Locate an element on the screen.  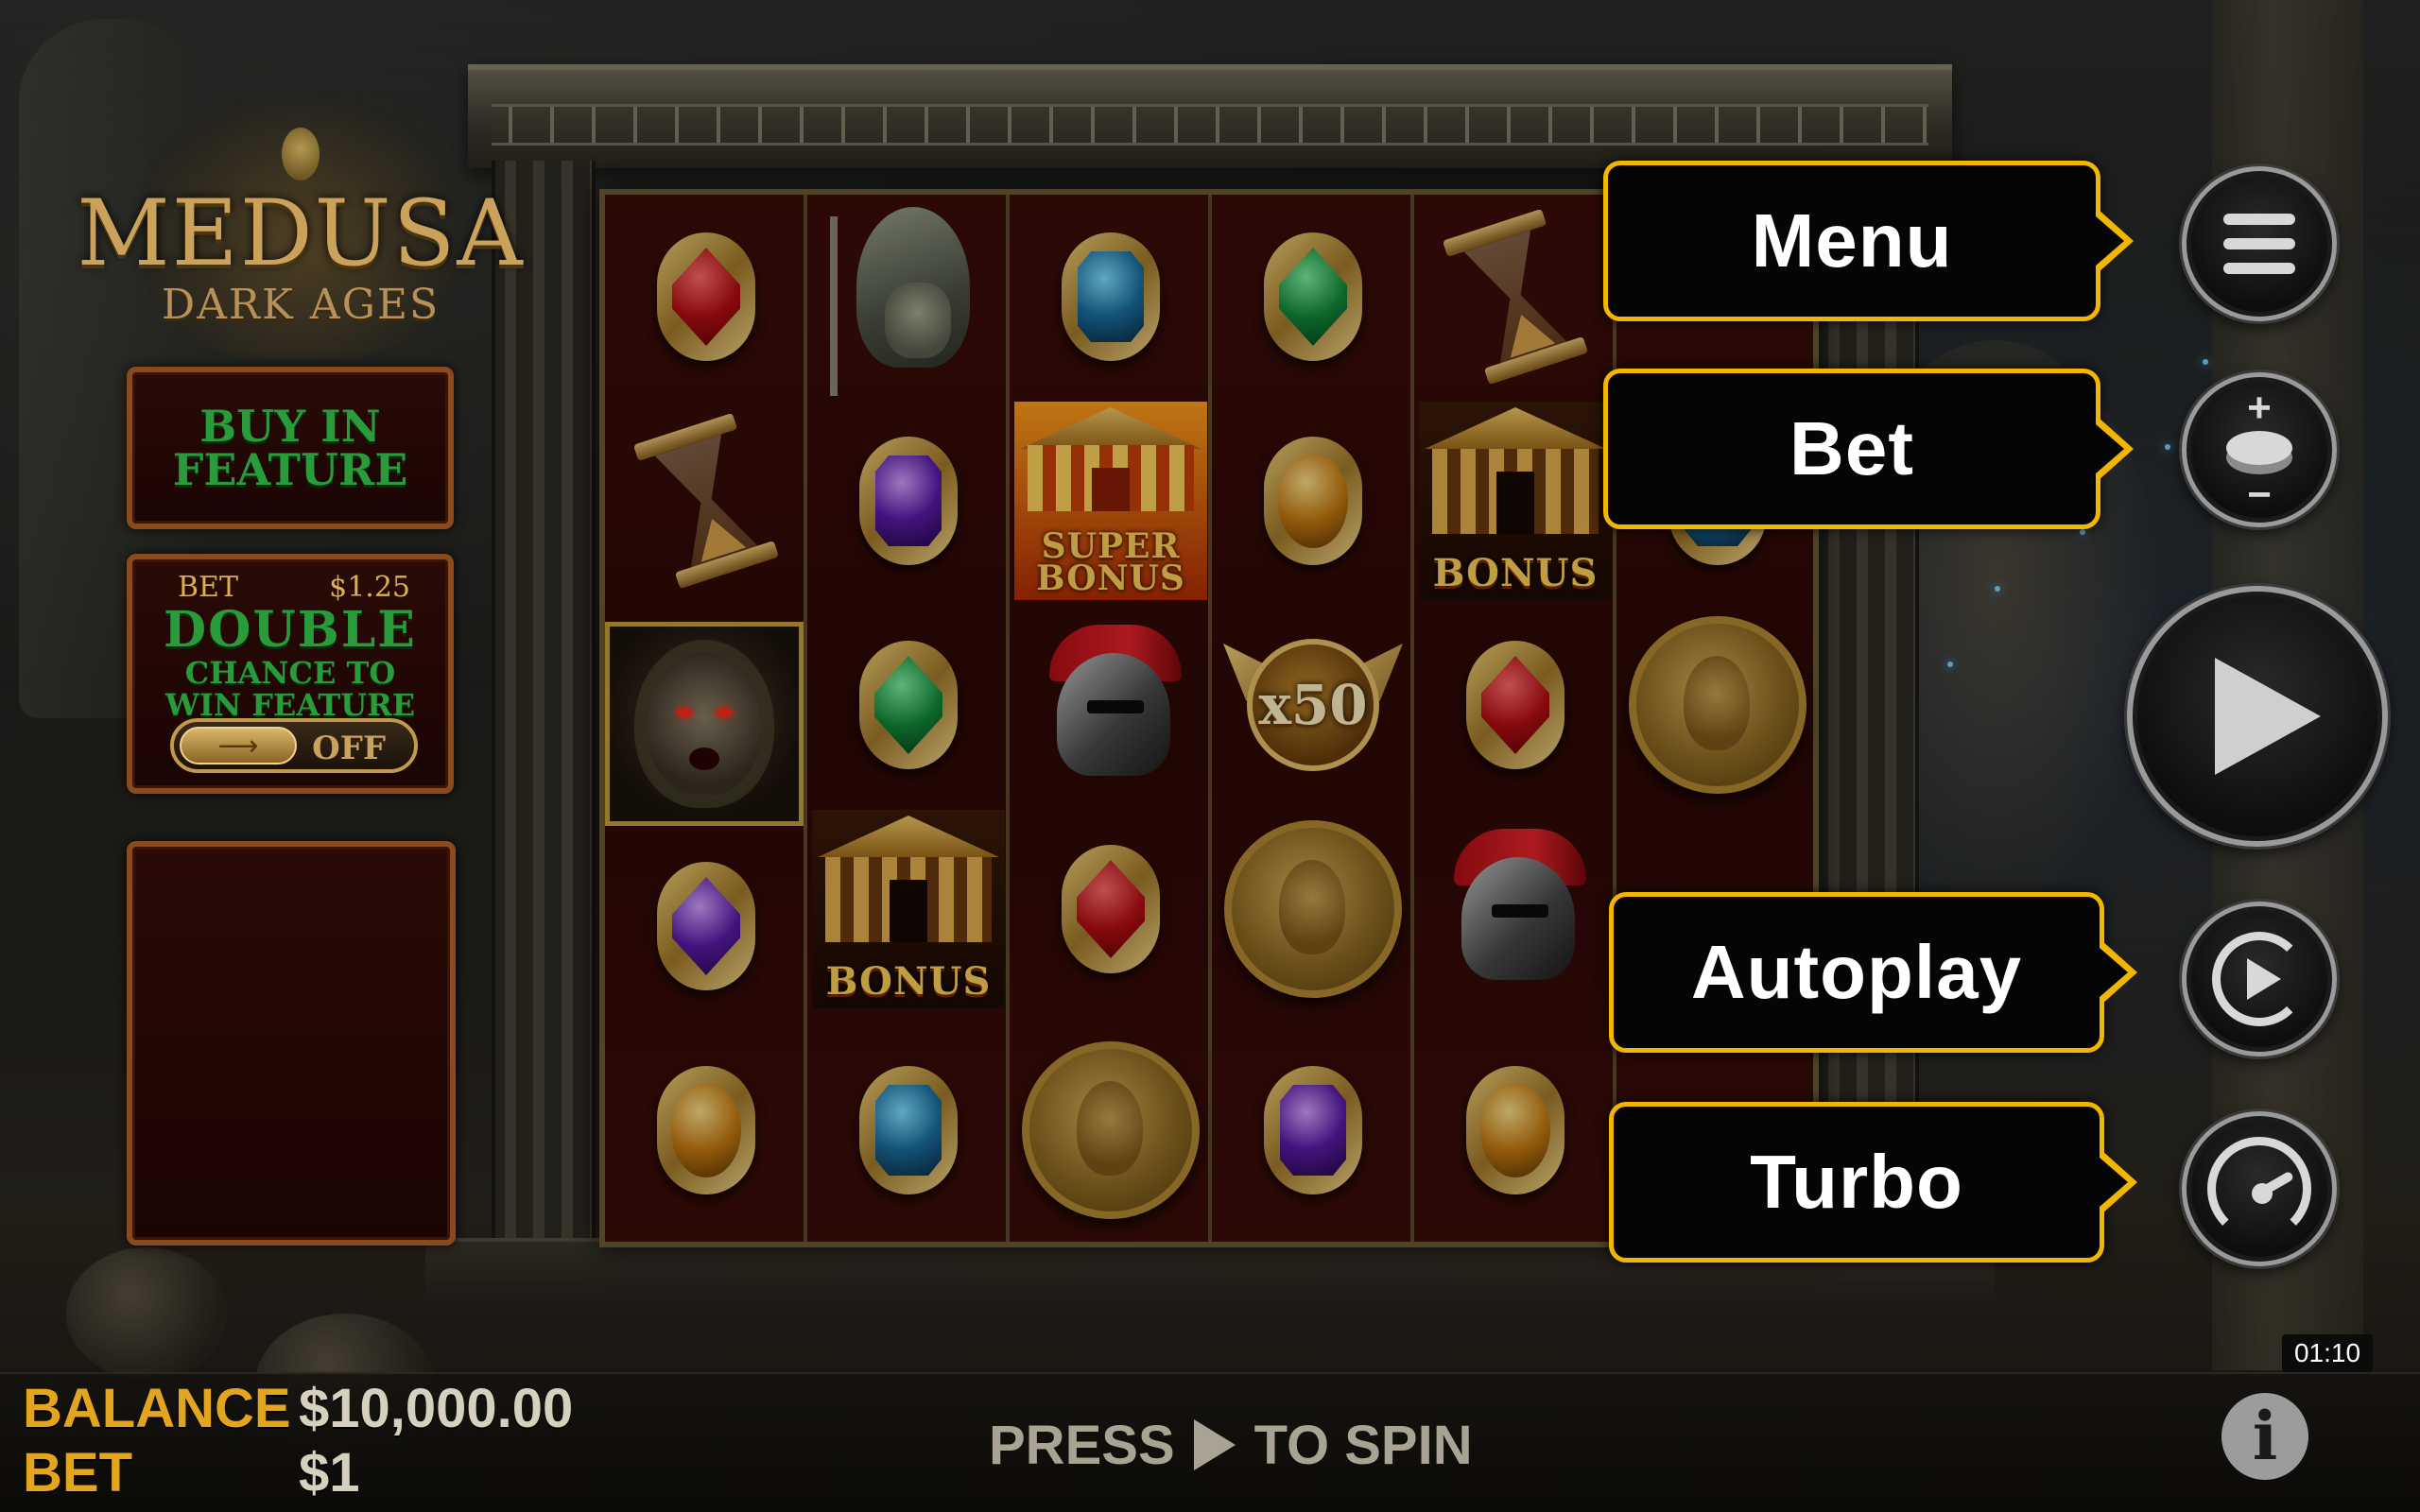
turbo-button is located at coordinates (2259, 1188).